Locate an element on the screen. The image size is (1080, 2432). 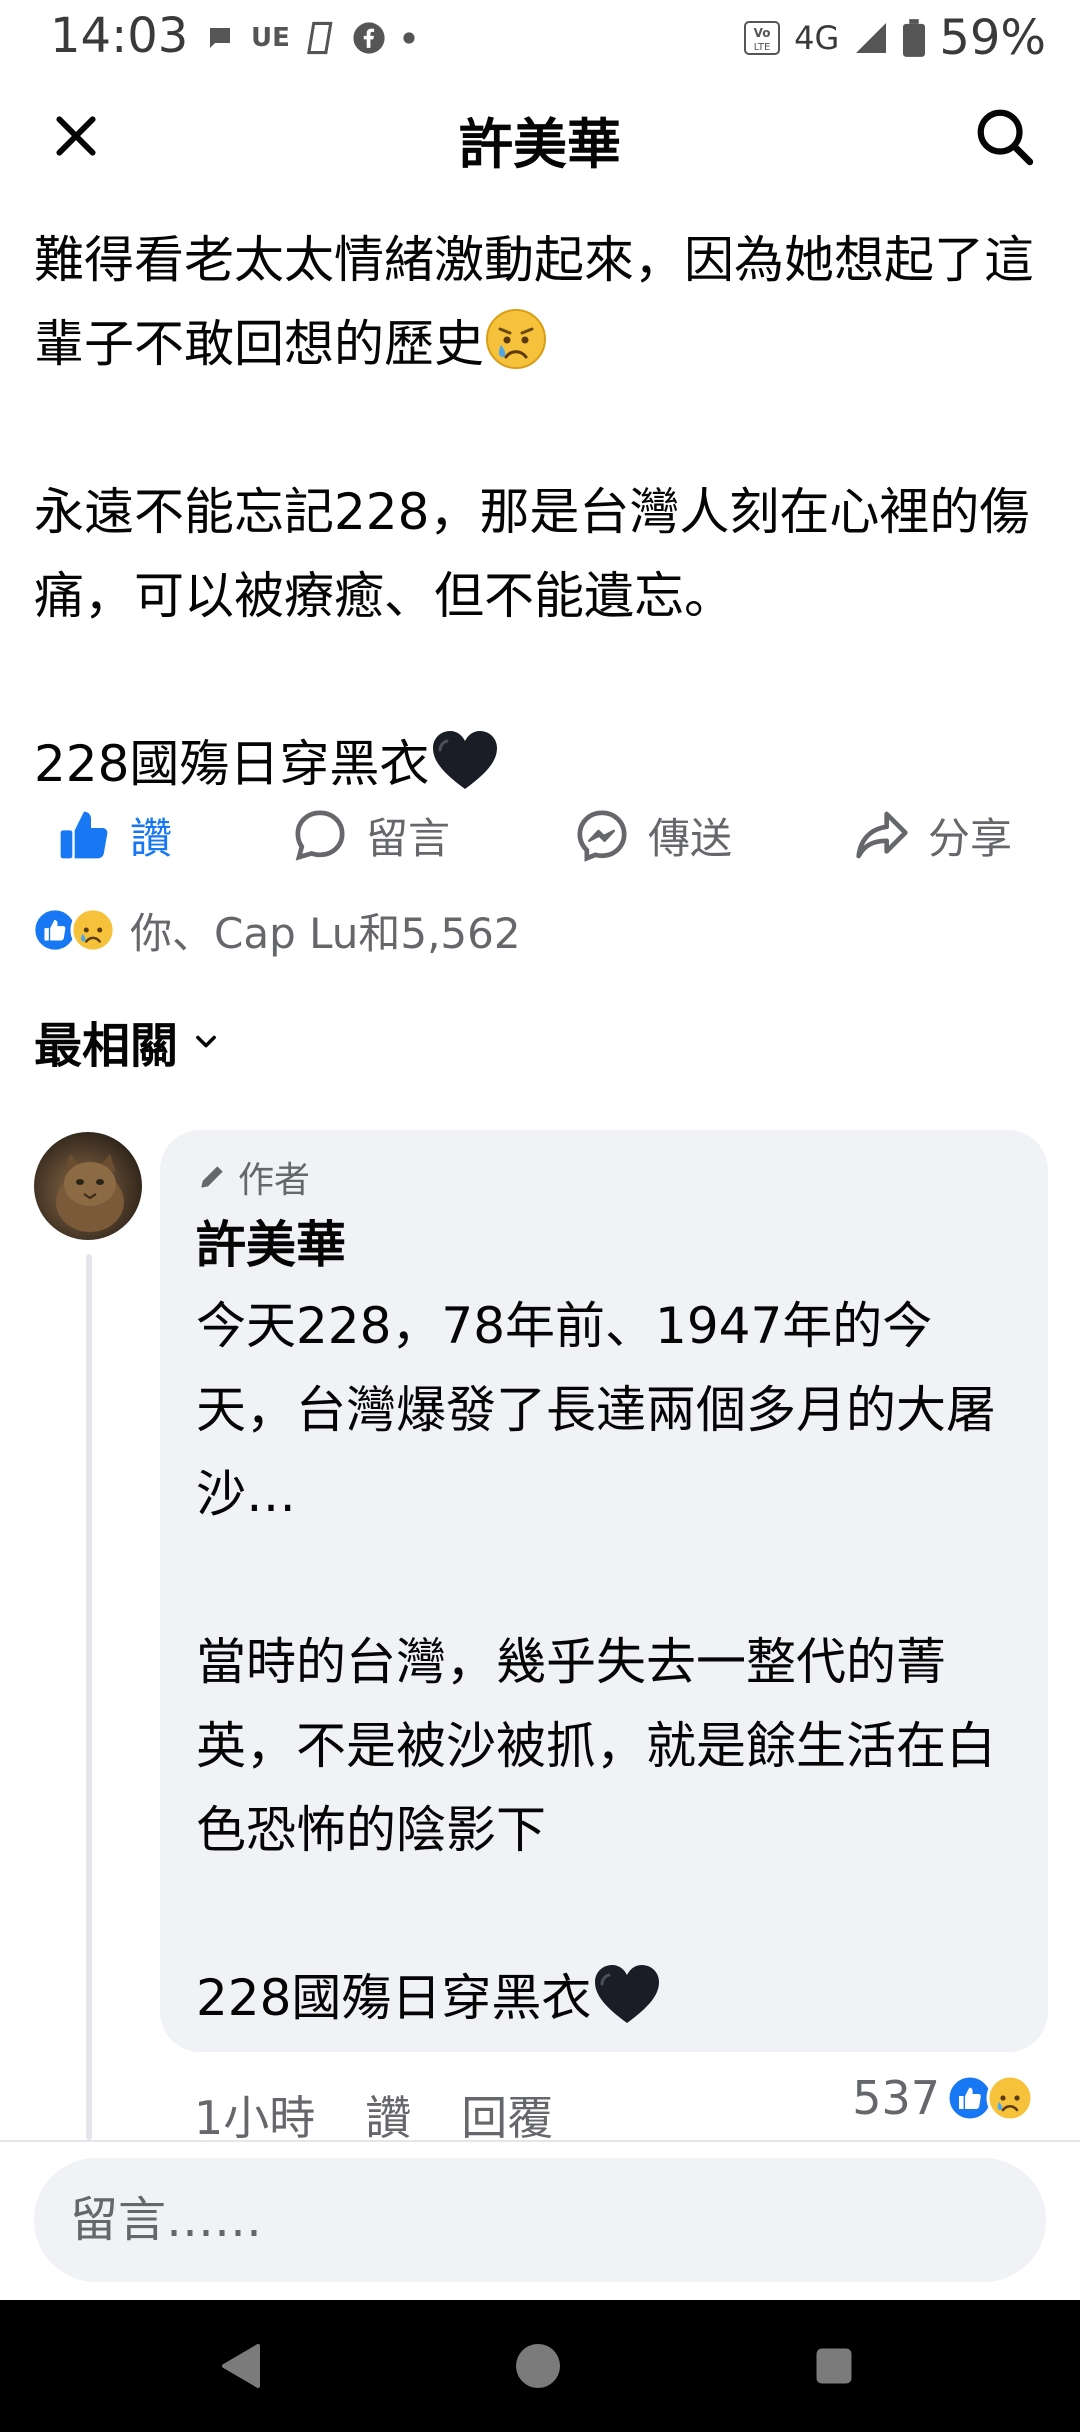
signal-icon is located at coordinates (871, 38).